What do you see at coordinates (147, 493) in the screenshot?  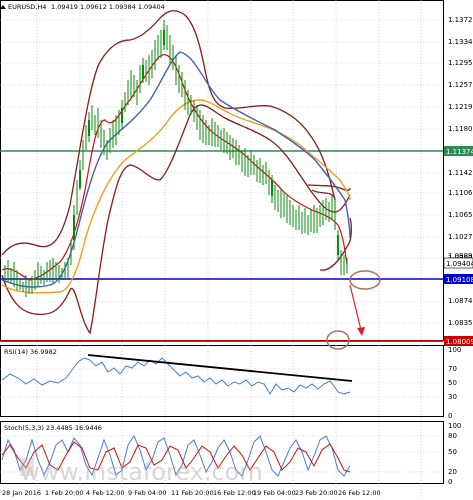 I see `time-label: 9 Feb 04:00` at bounding box center [147, 493].